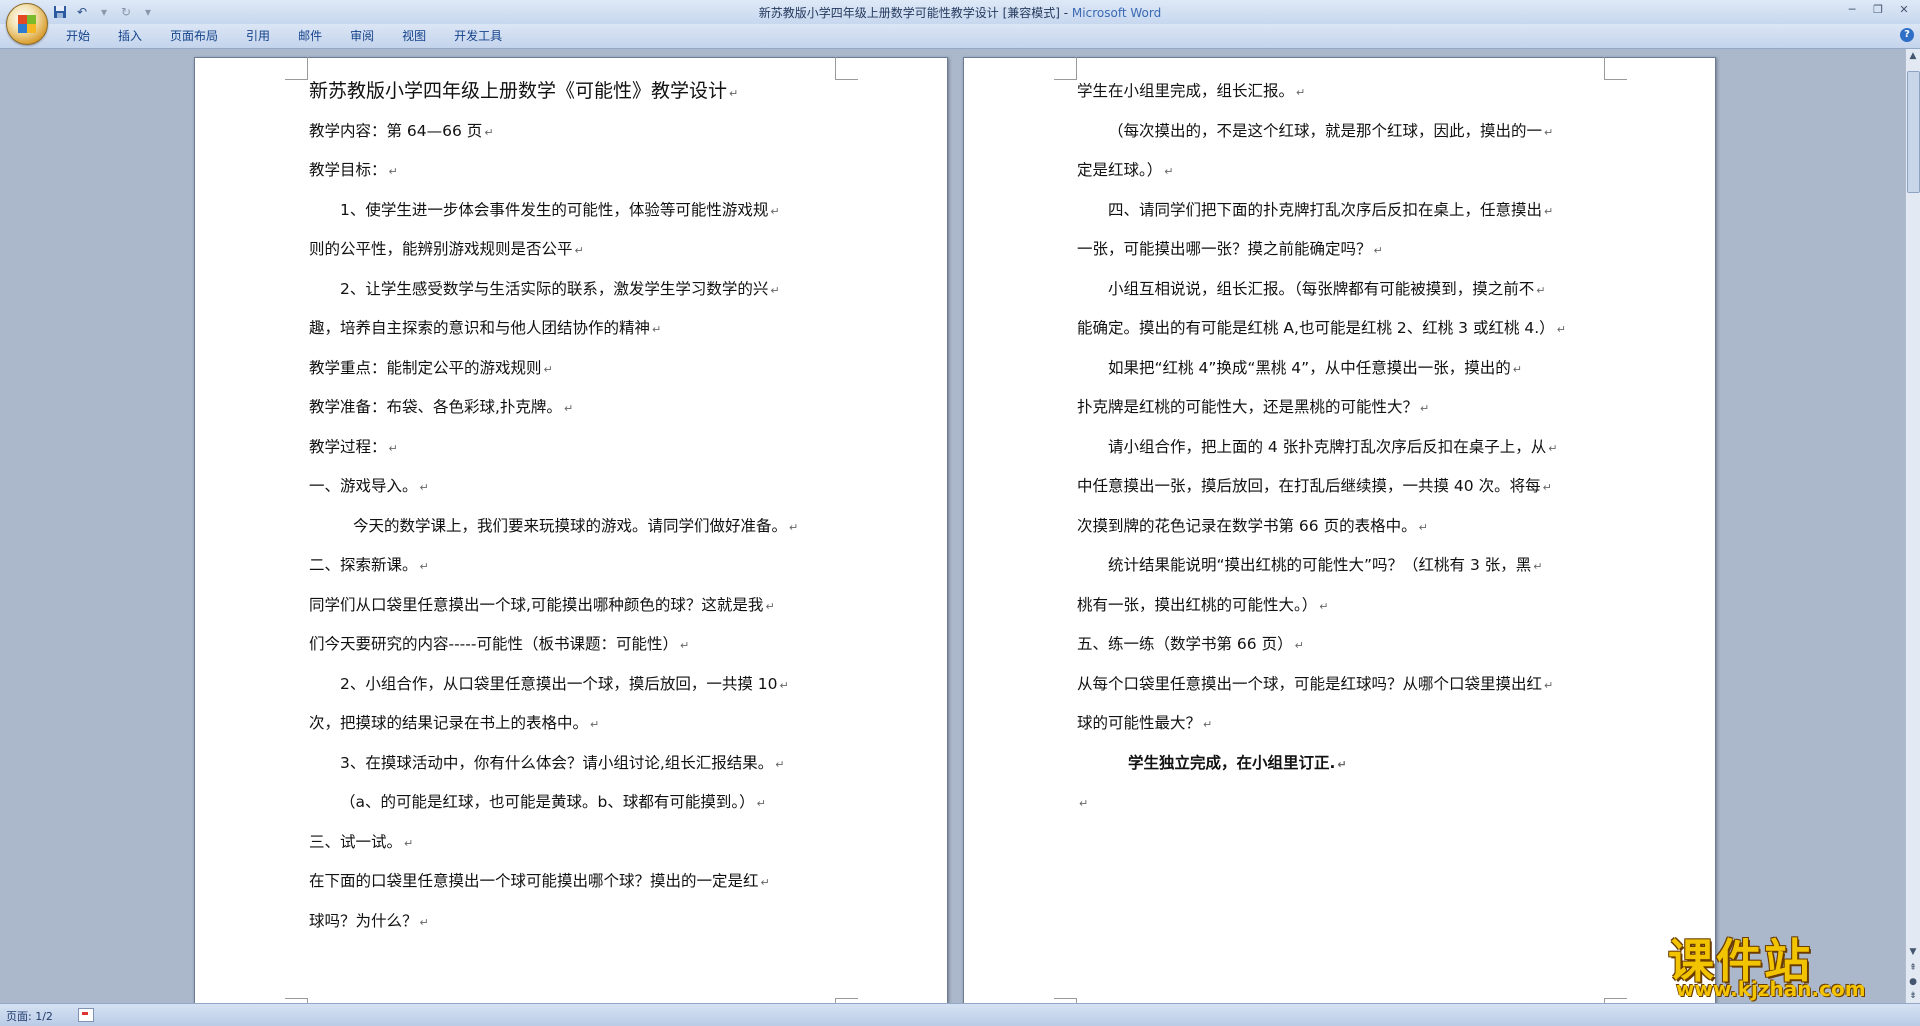 The image size is (1920, 1026). I want to click on paragraph-line: 新苏教版小学四年级上册数学《可能性》教学设计 ↵, so click(581, 92).